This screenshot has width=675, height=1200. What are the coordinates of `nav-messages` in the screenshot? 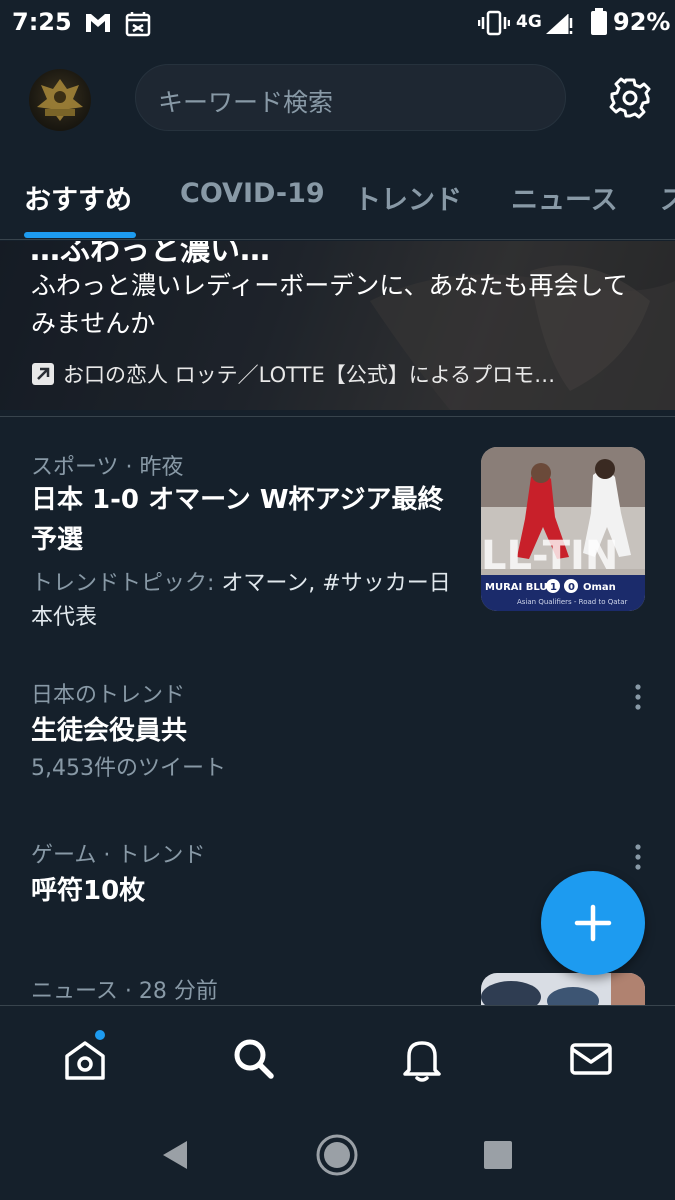 It's located at (591, 1059).